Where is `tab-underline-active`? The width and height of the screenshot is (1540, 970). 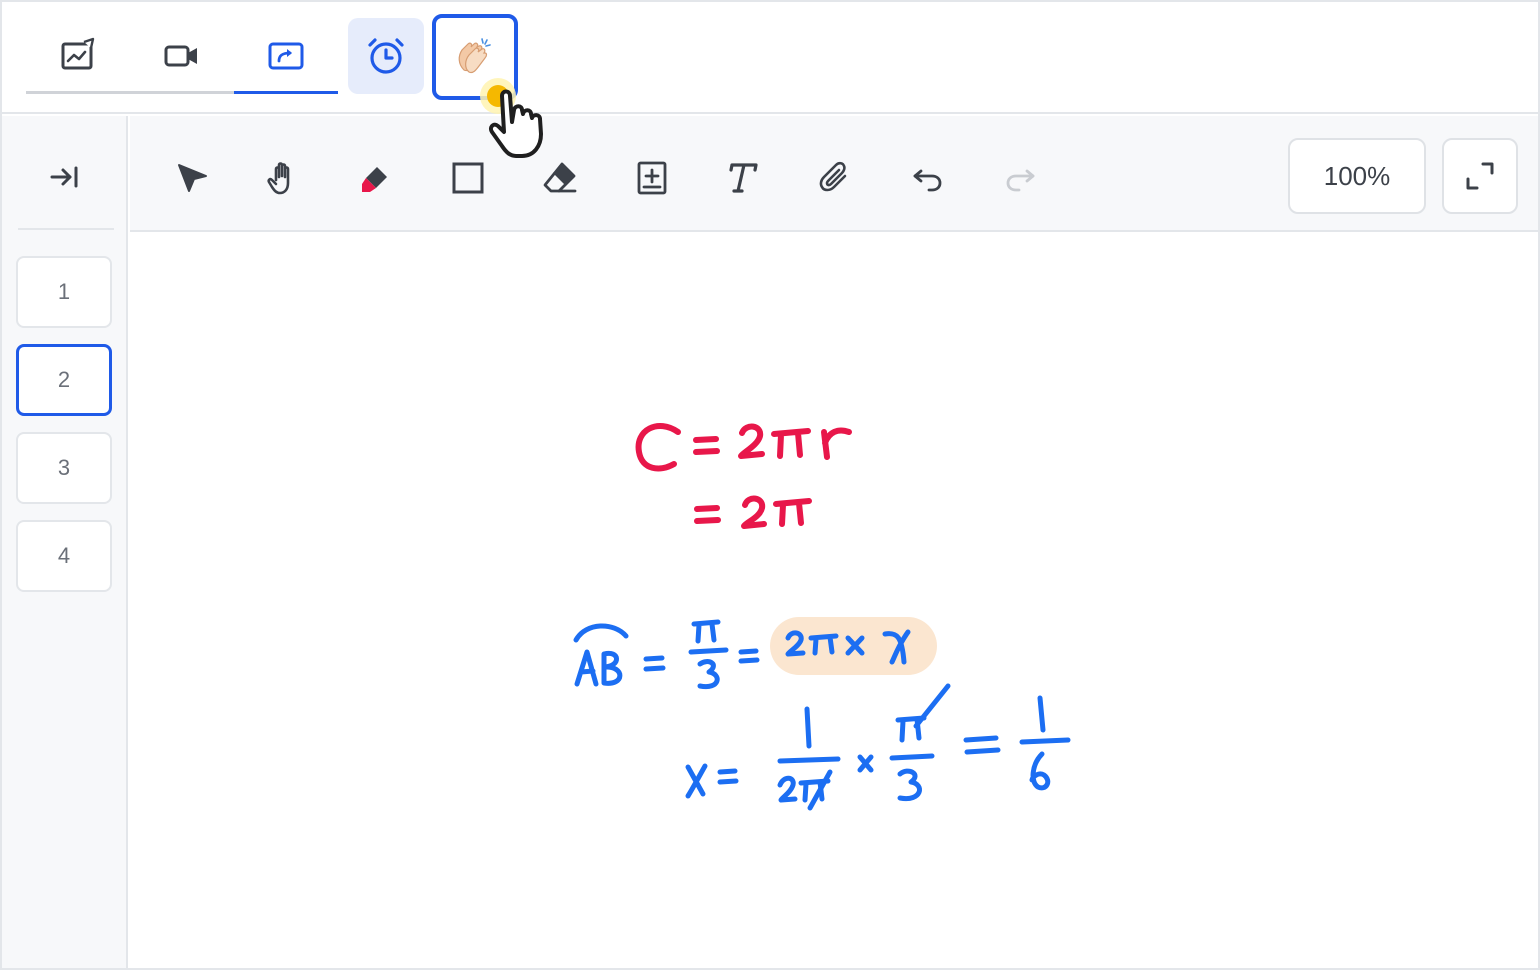 tab-underline-active is located at coordinates (286, 92).